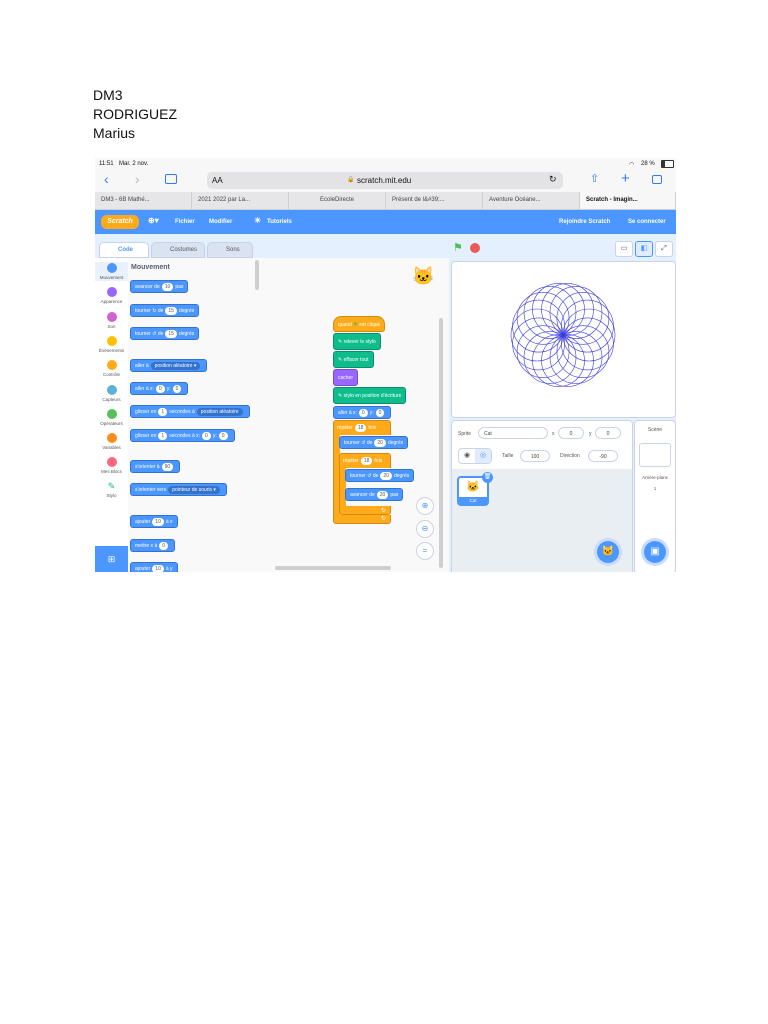 This screenshot has width=768, height=1024. What do you see at coordinates (111, 368) in the screenshot?
I see `category-control: Contrôle` at bounding box center [111, 368].